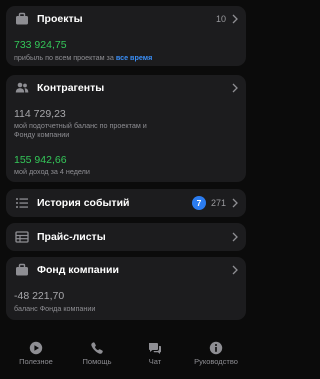 The height and width of the screenshot is (379, 320). What do you see at coordinates (97, 361) in the screenshot?
I see `tab-help-label: Помощь` at bounding box center [97, 361].